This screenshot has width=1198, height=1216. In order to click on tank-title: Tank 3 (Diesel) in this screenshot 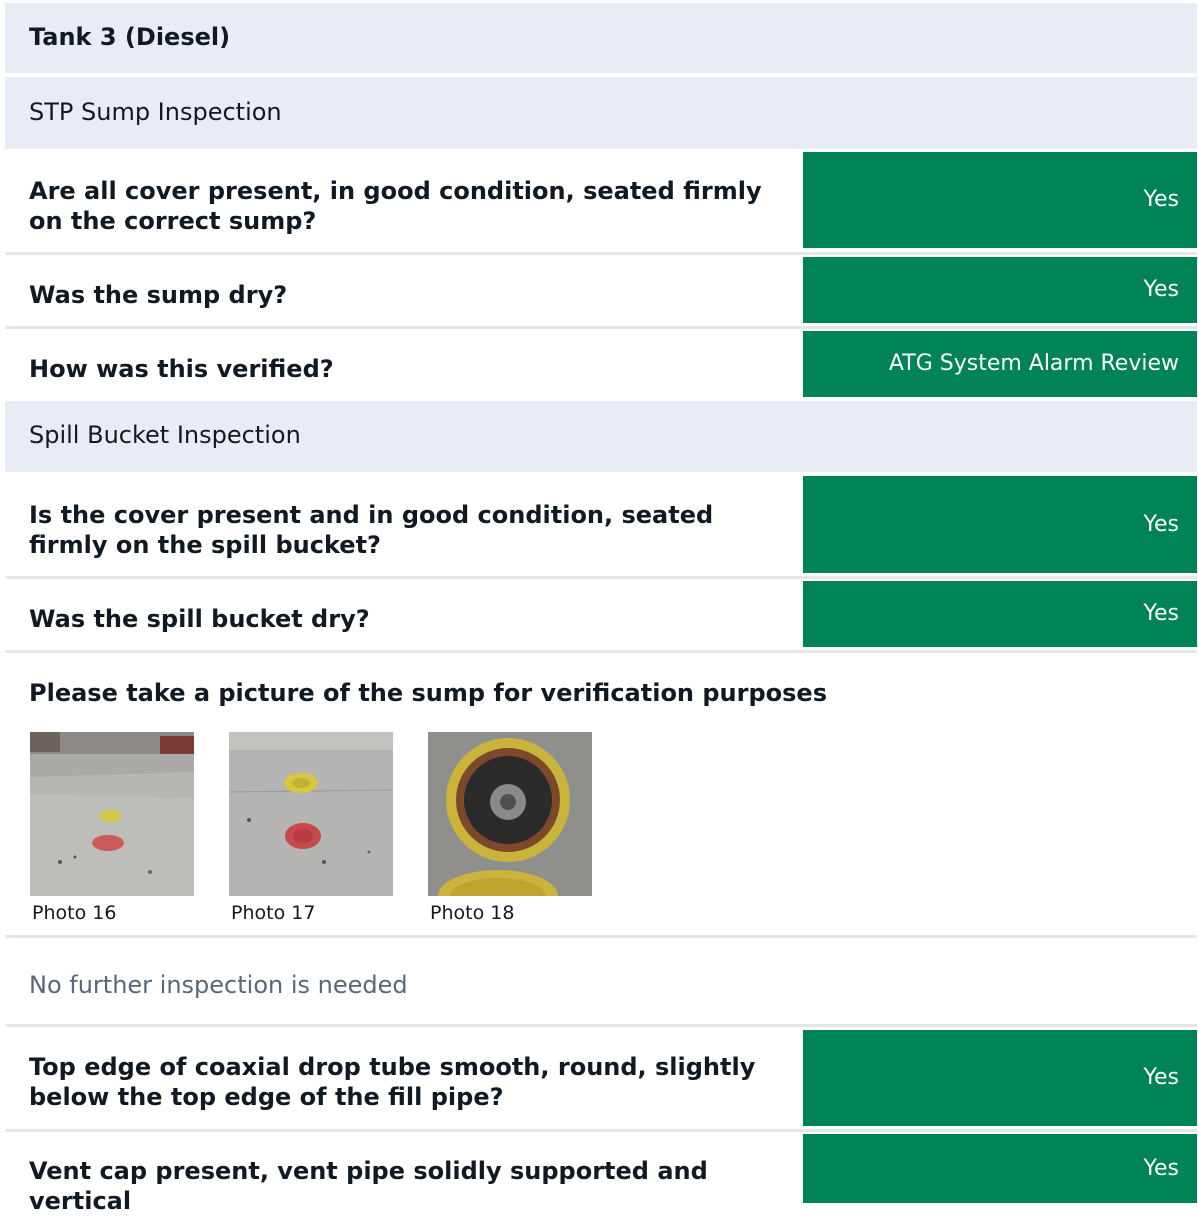, I will do `click(130, 37)`.